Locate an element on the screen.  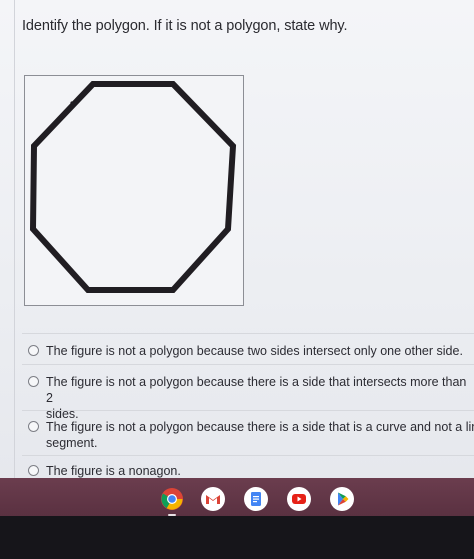
play-store-icon is located at coordinates (342, 499).